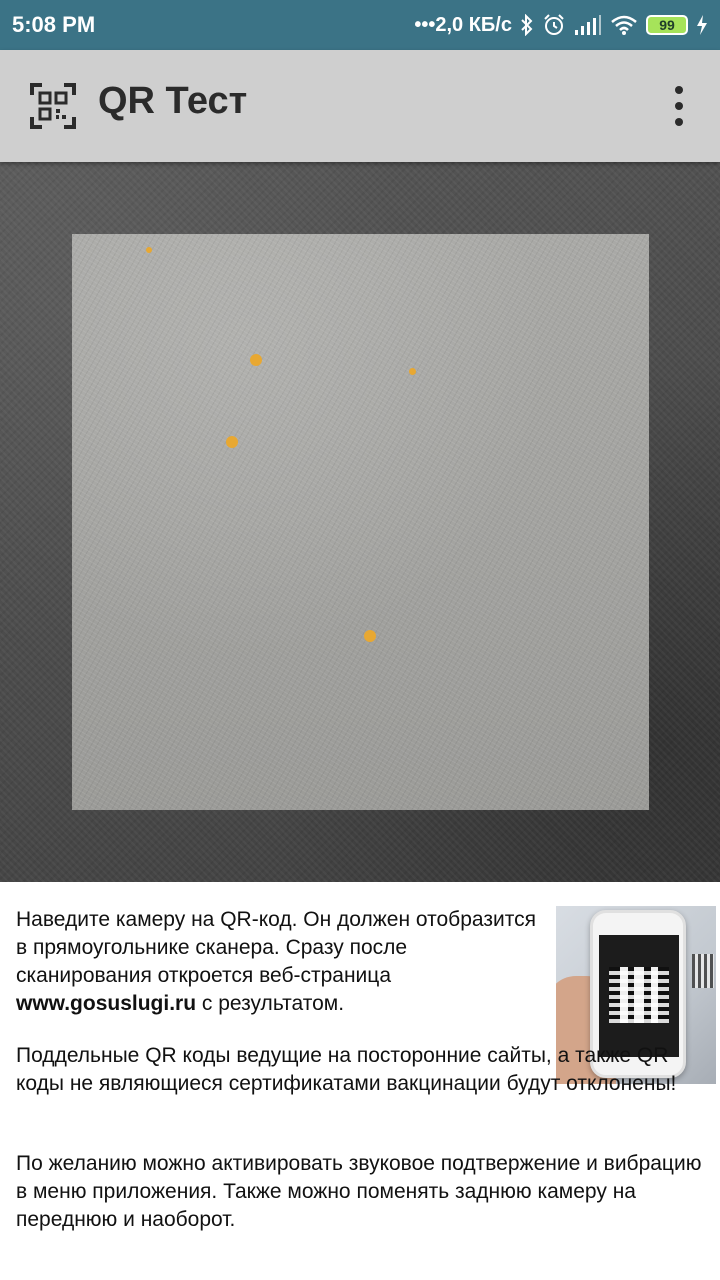 This screenshot has height=1280, width=720. I want to click on instruction-text: с результатом., so click(270, 1003).